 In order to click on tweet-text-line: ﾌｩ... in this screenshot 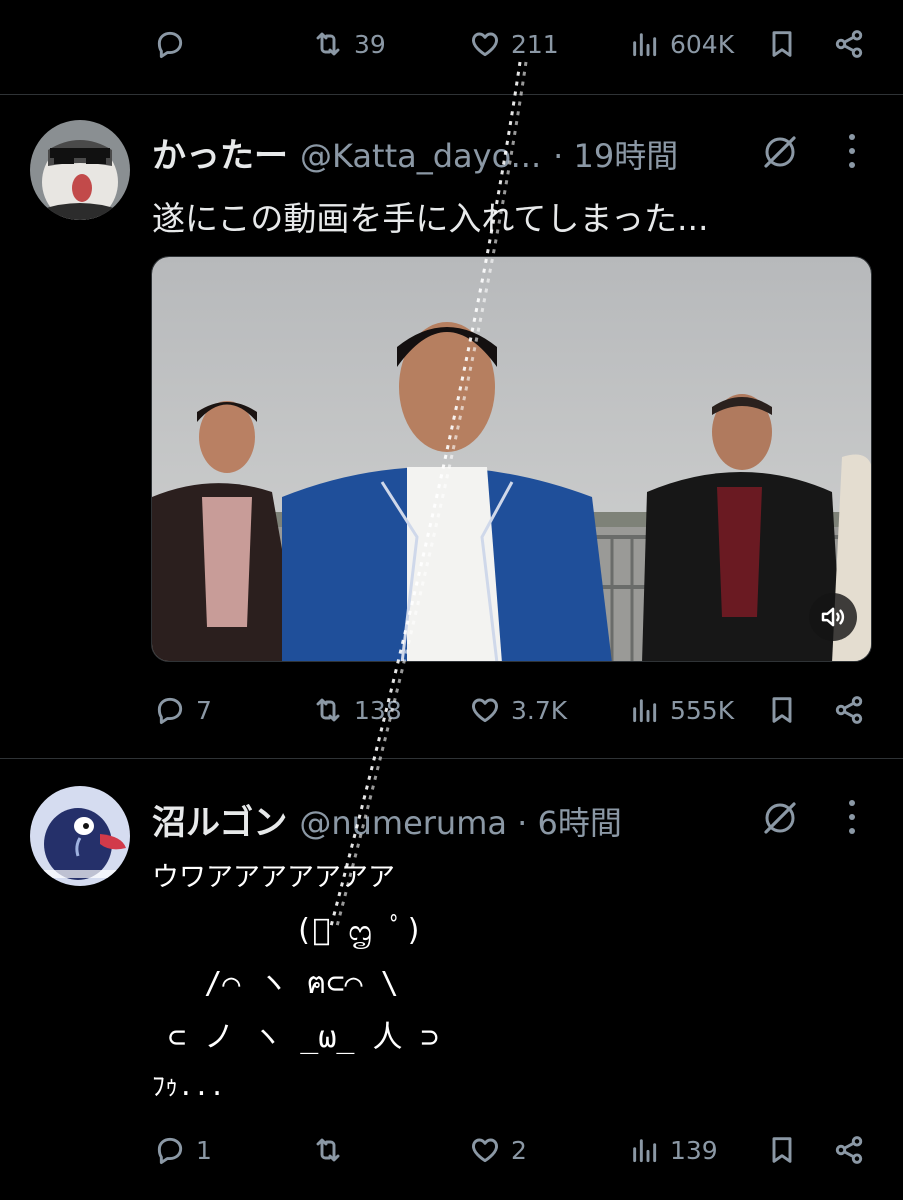, I will do `click(188, 1087)`.